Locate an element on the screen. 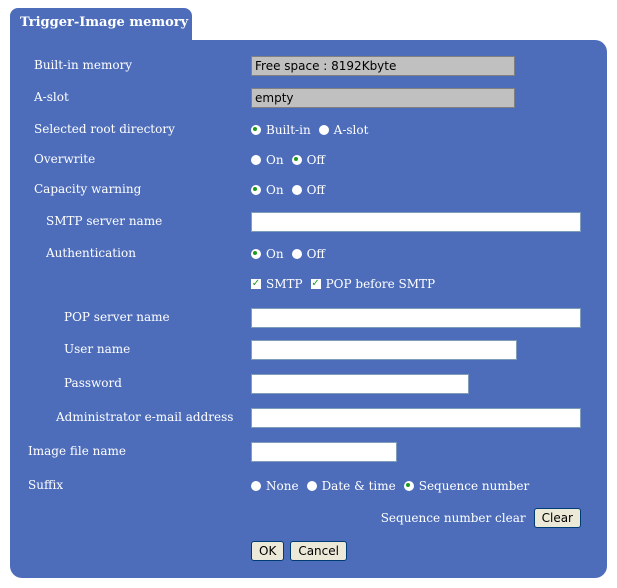 The image size is (617, 588). pop-server-row: POP server name is located at coordinates (308, 318).